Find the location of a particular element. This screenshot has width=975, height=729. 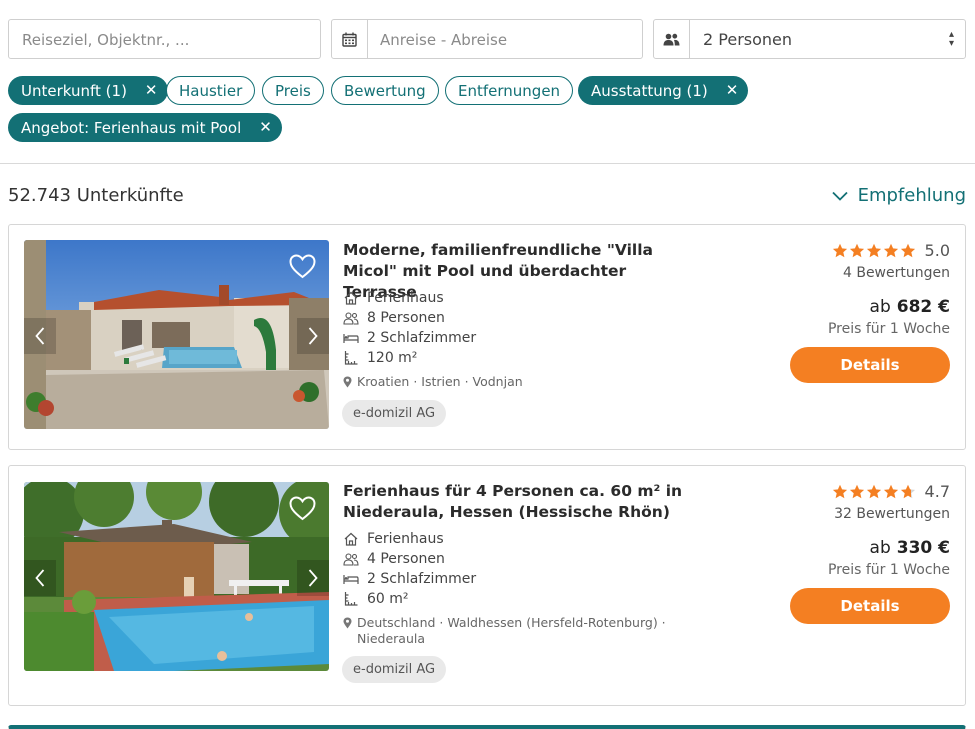

dates-placeholder: Anreise - Abreise is located at coordinates (444, 40).